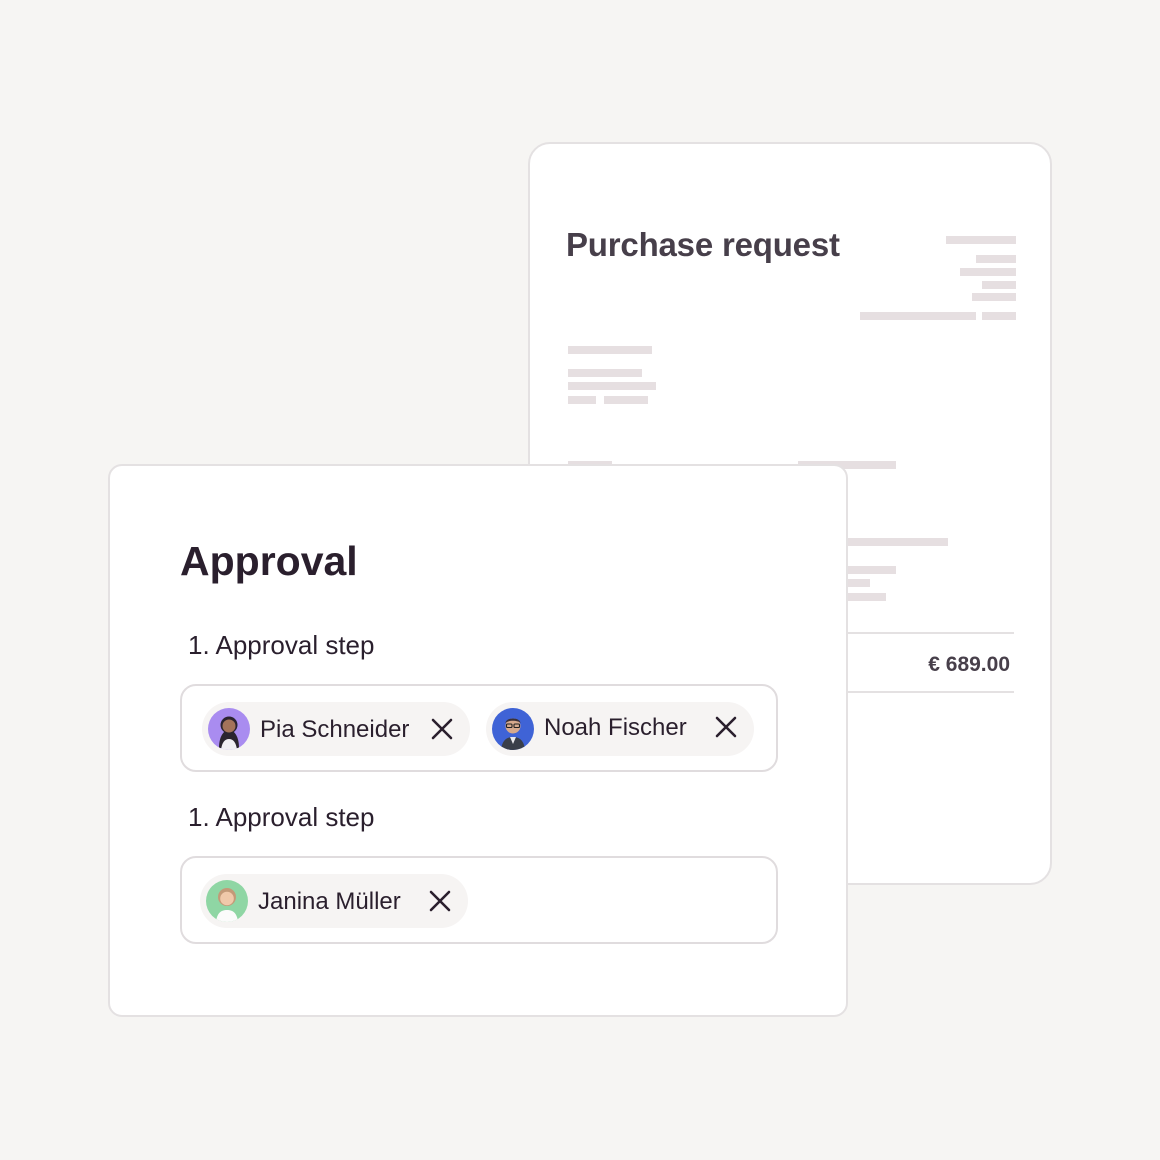 The width and height of the screenshot is (1160, 1160). Describe the element at coordinates (969, 664) in the screenshot. I see `total-amount: € 689.00` at that location.